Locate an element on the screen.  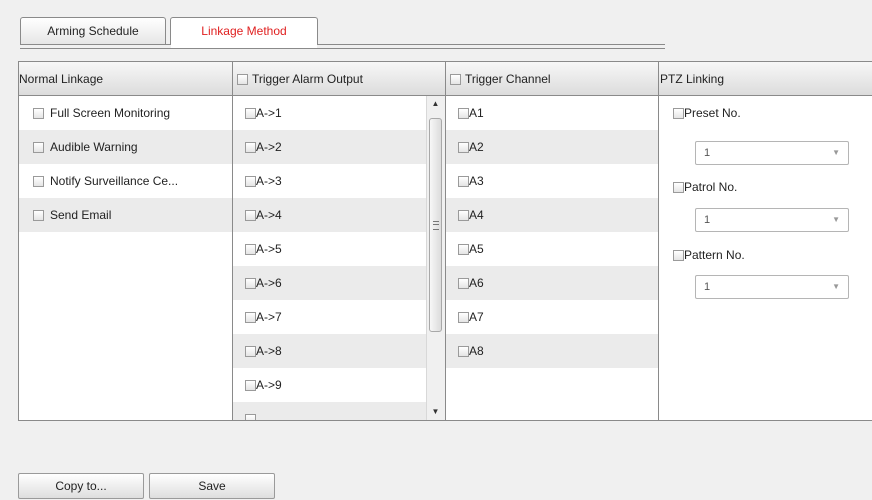
tab-linkage-method: Linkage Method is located at coordinates (244, 31).